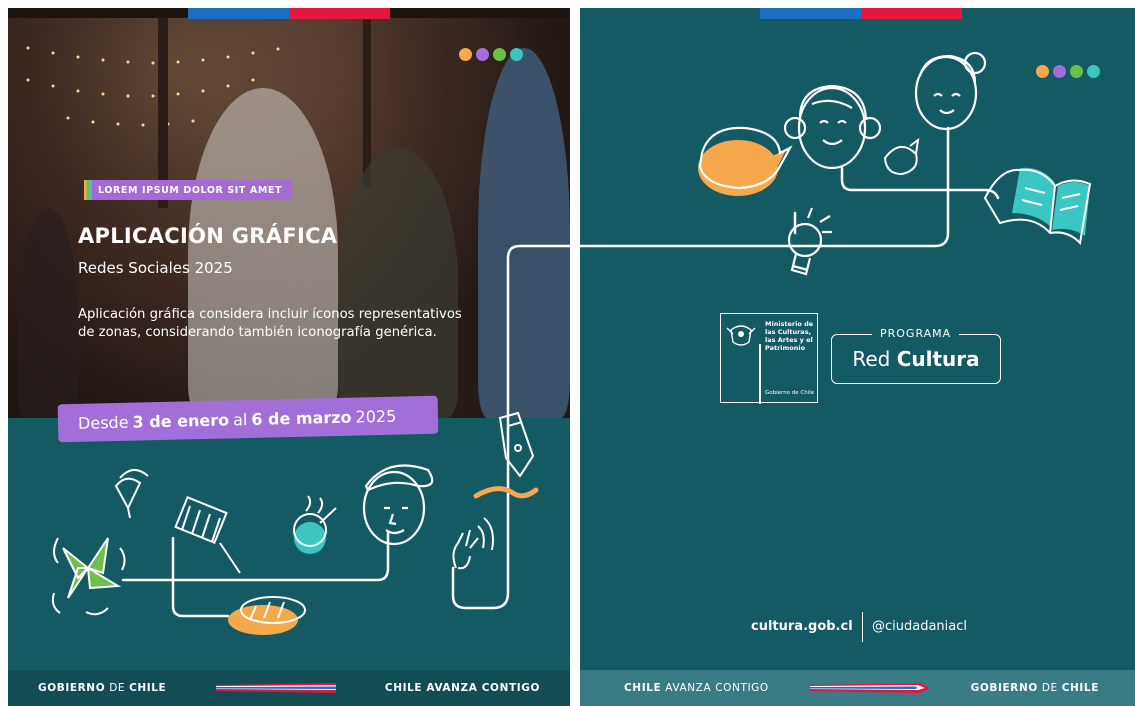 This screenshot has width=1135, height=706. Describe the element at coordinates (862, 627) in the screenshot. I see `contact-divider` at that location.